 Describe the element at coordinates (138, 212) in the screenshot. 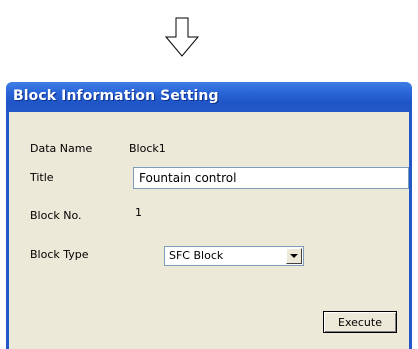

I see `block-no-value: 1` at that location.